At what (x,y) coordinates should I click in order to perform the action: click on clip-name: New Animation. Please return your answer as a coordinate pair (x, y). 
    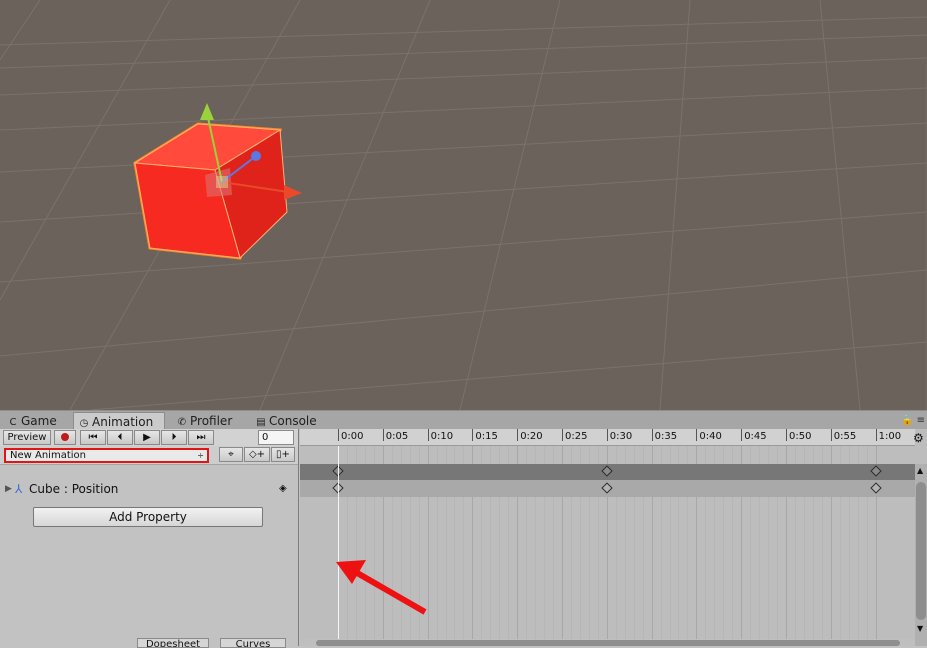
    Looking at the image, I should click on (48, 455).